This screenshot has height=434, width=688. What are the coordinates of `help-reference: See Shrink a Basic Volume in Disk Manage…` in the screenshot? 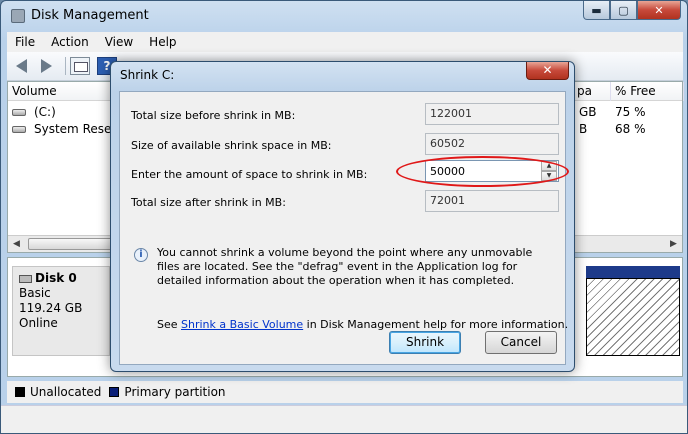 It's located at (362, 324).